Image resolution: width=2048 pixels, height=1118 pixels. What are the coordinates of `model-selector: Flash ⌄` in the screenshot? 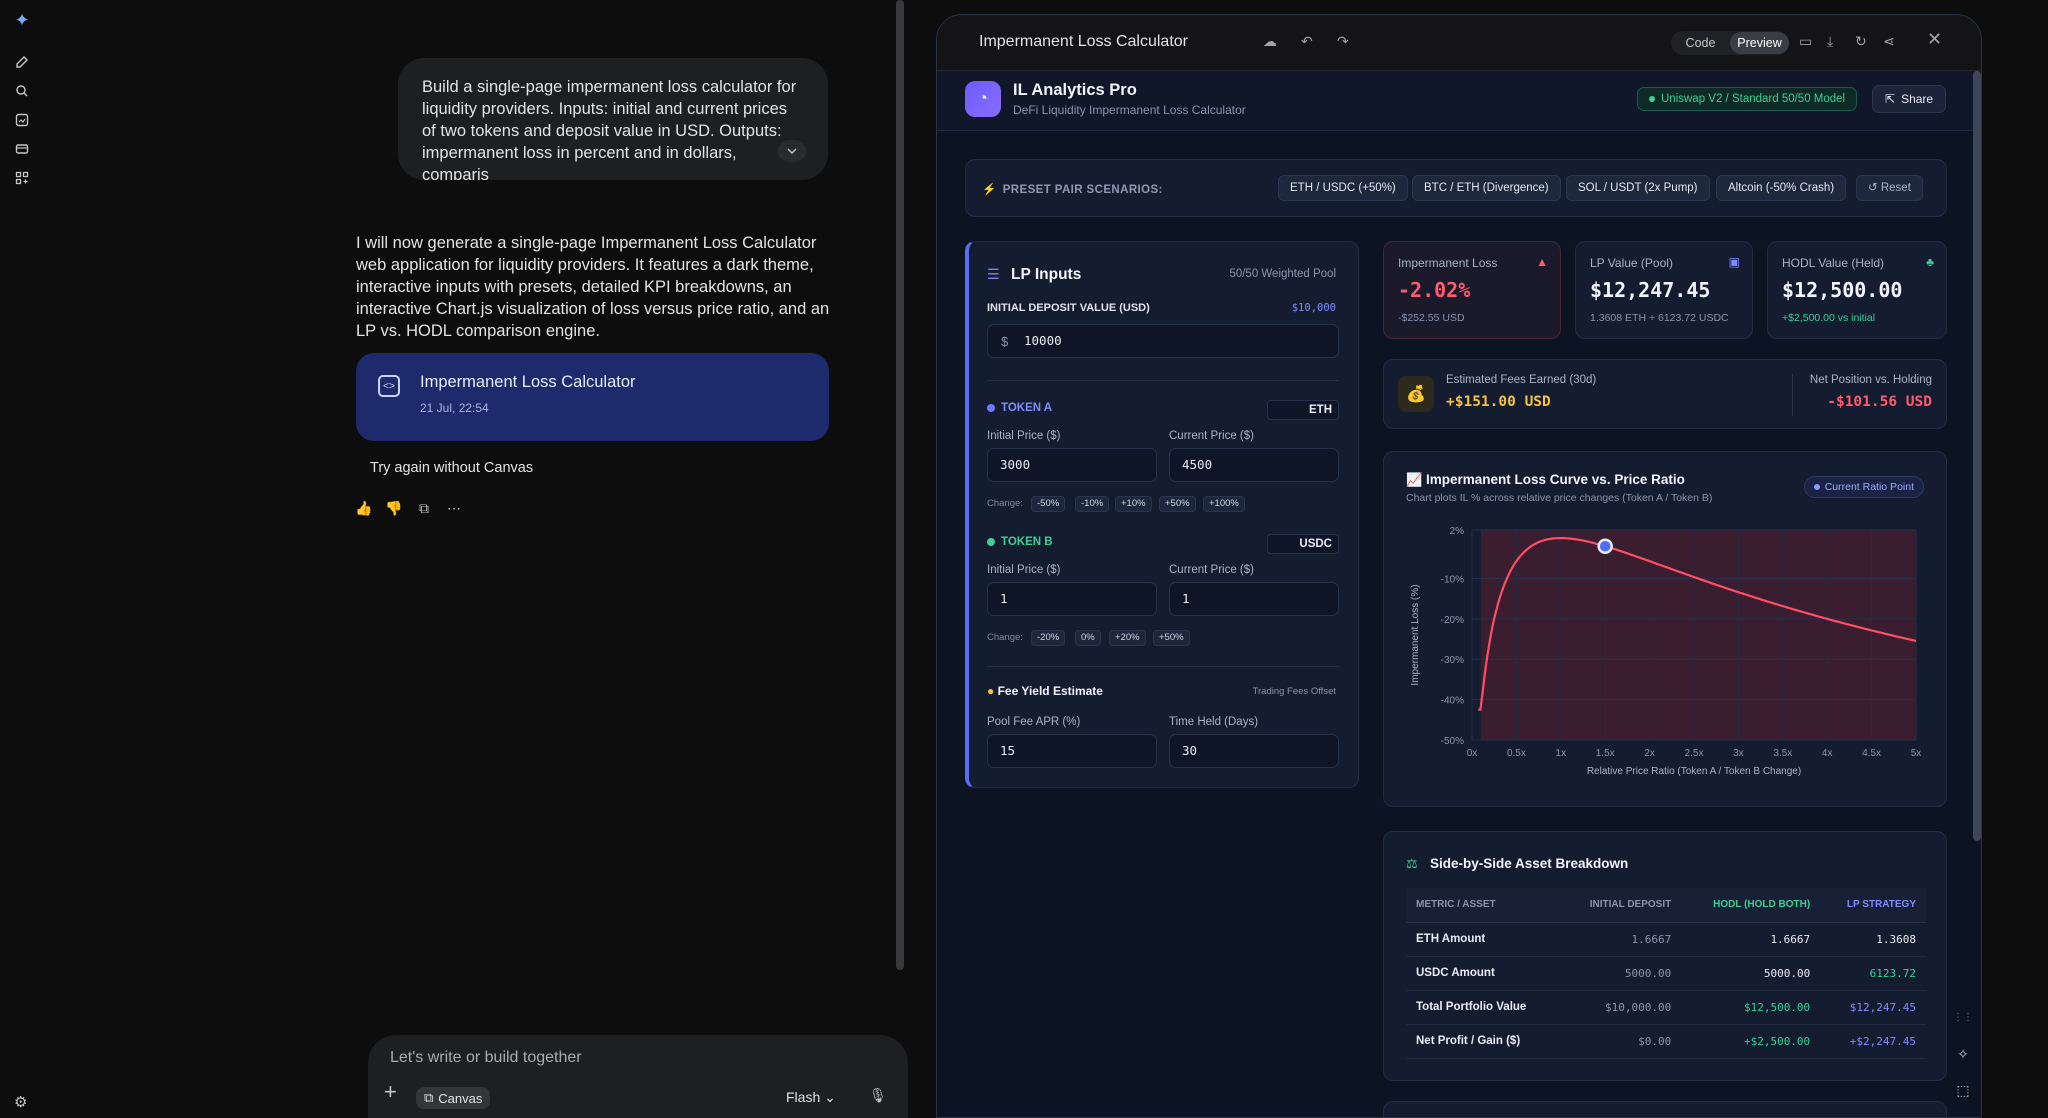 It's located at (811, 1097).